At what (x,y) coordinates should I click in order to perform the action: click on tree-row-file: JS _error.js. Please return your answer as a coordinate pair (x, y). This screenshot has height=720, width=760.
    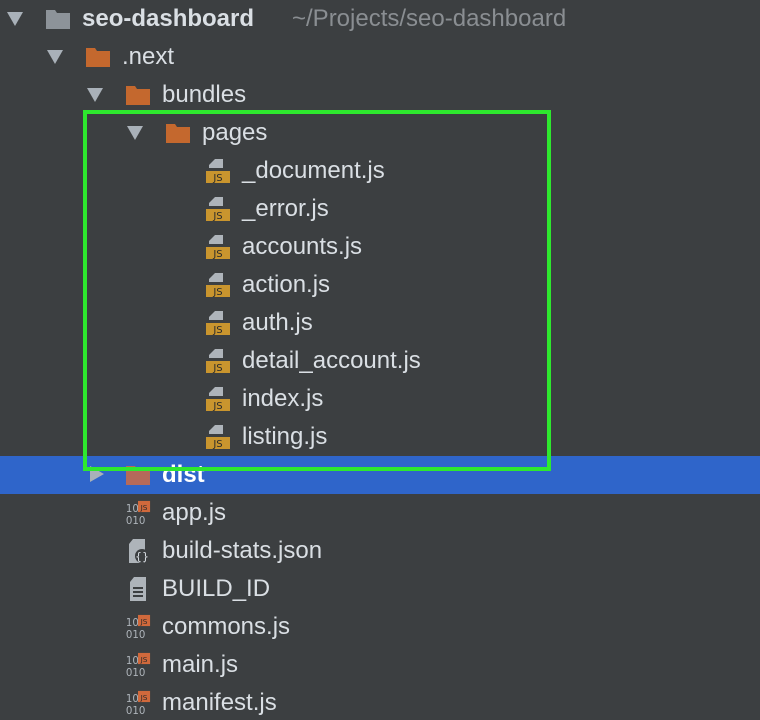
    Looking at the image, I should click on (380, 209).